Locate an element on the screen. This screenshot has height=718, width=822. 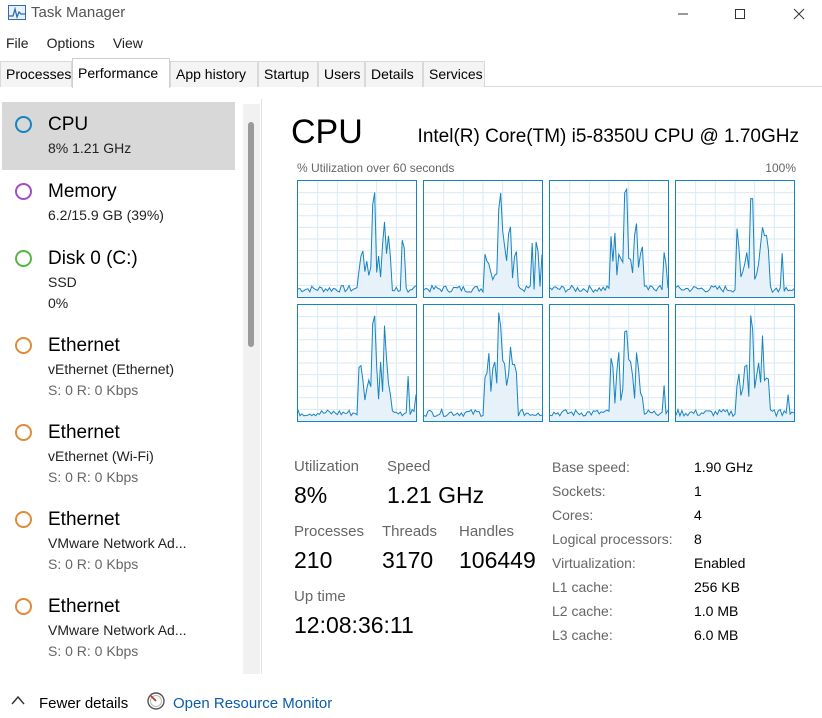
sidebar-item-cpu: CPU 8% 1.21 GHz is located at coordinates (118, 136).